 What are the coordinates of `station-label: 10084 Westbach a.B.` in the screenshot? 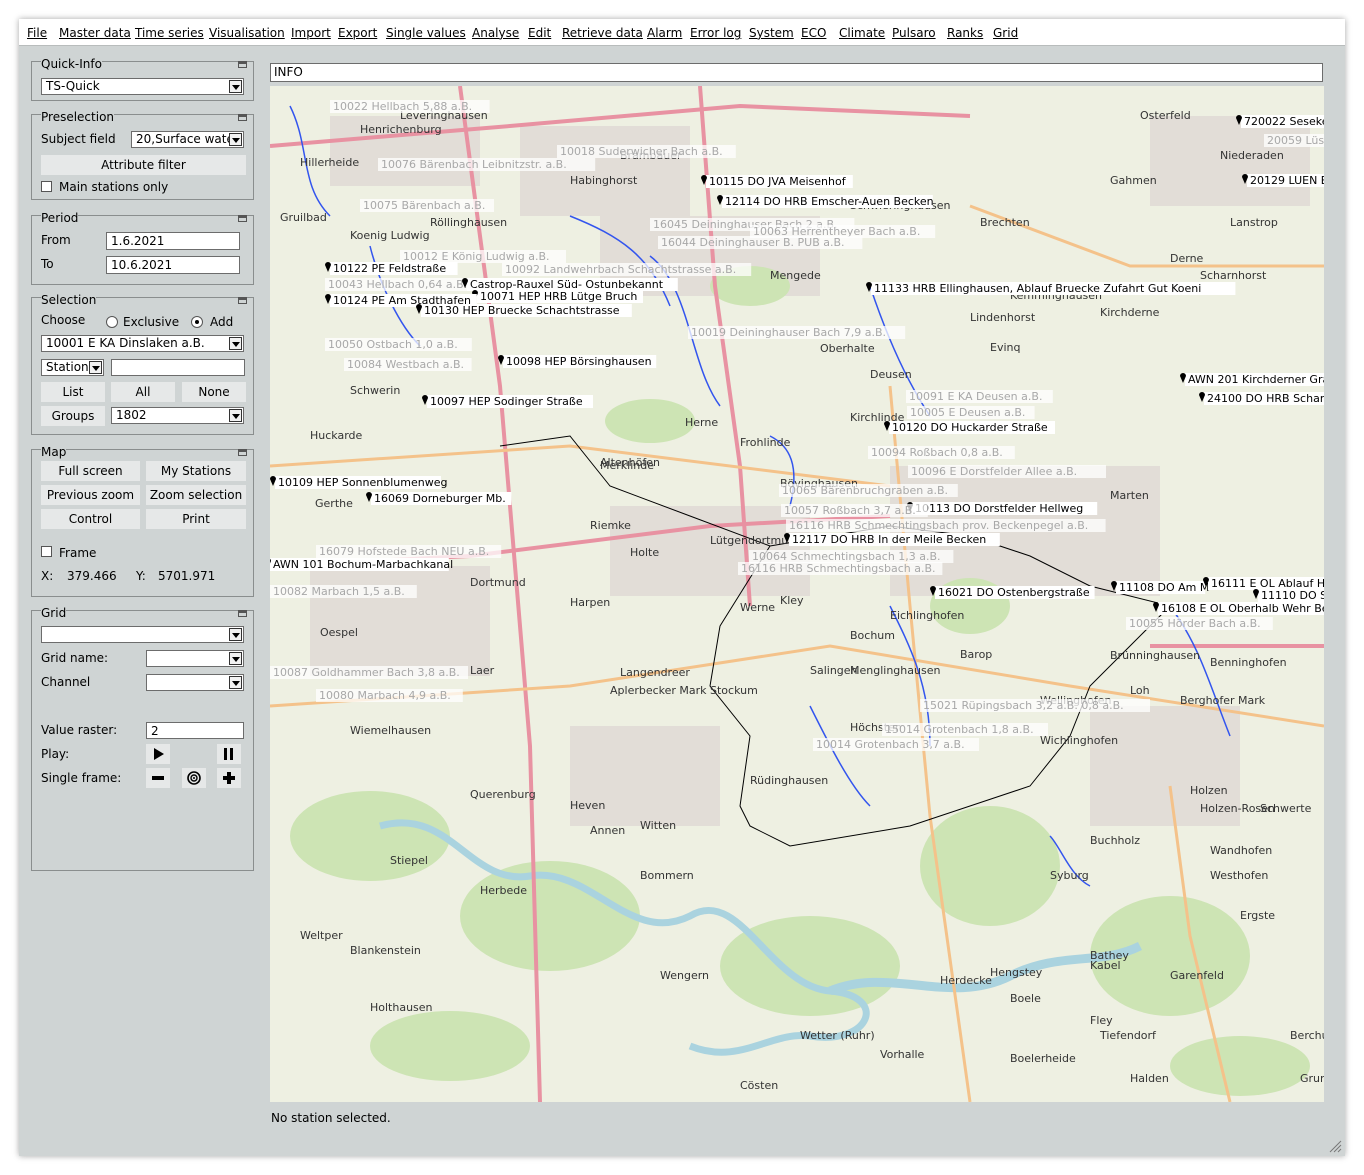 It's located at (405, 364).